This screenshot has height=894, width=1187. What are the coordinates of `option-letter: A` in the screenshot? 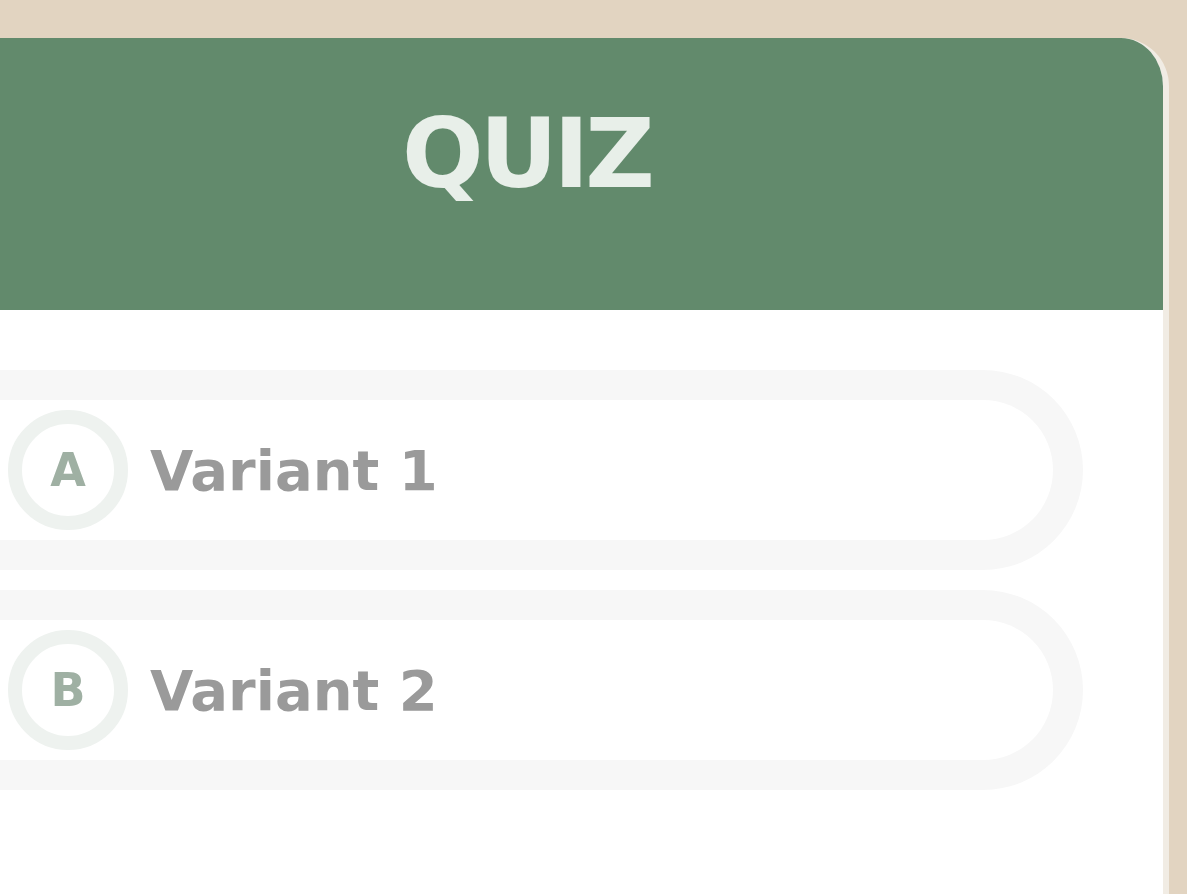 It's located at (68, 470).